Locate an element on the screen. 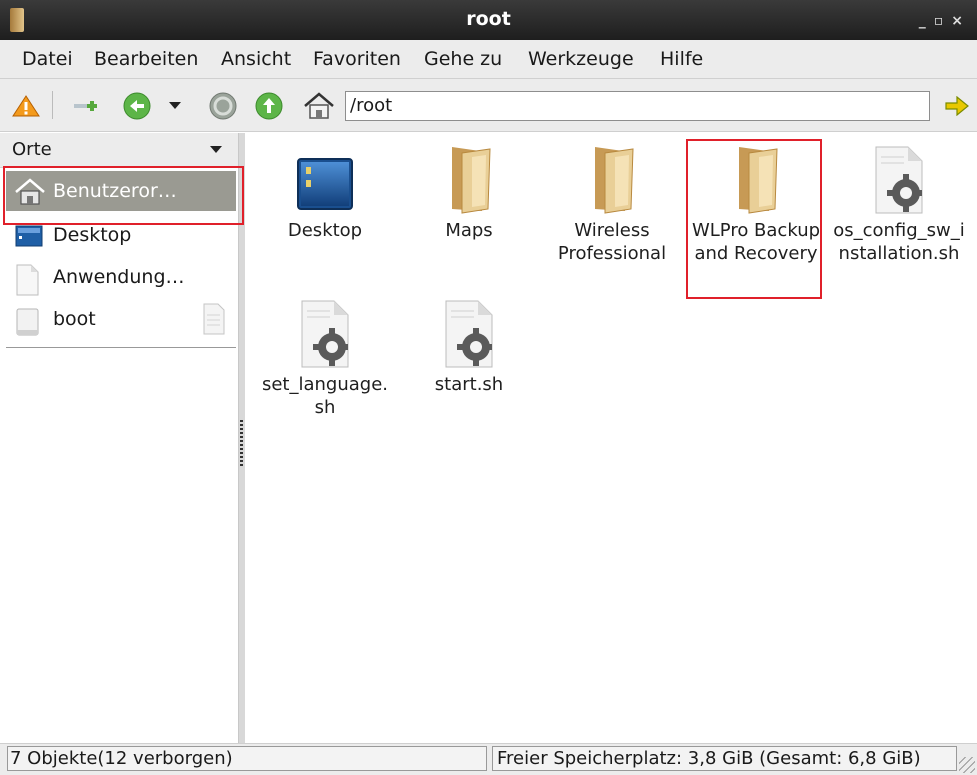 This screenshot has height=775, width=977. up-icon is located at coordinates (269, 106).